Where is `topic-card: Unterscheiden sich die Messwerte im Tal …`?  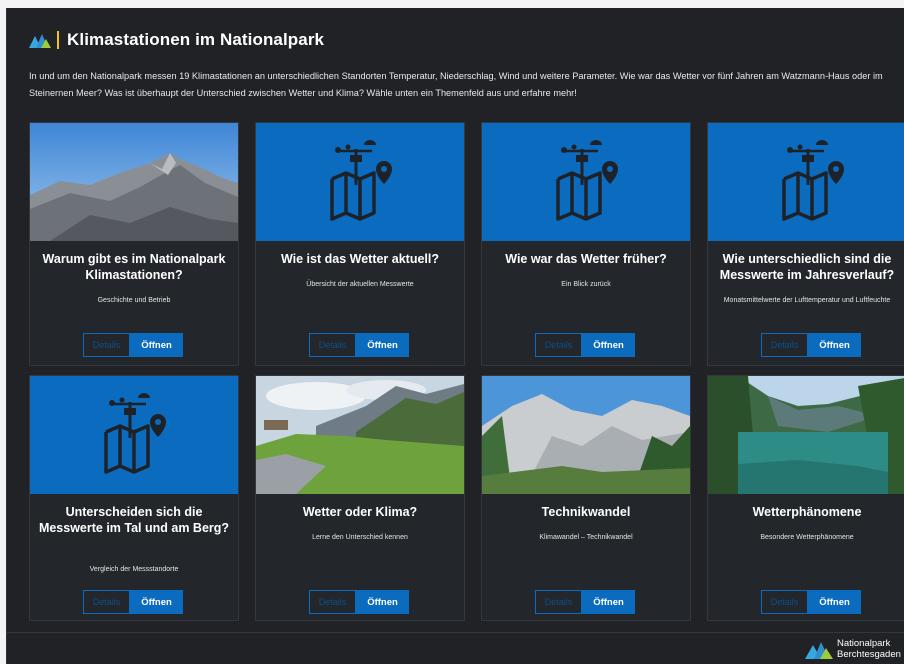 topic-card: Unterscheiden sich die Messwerte im Tal … is located at coordinates (134, 498).